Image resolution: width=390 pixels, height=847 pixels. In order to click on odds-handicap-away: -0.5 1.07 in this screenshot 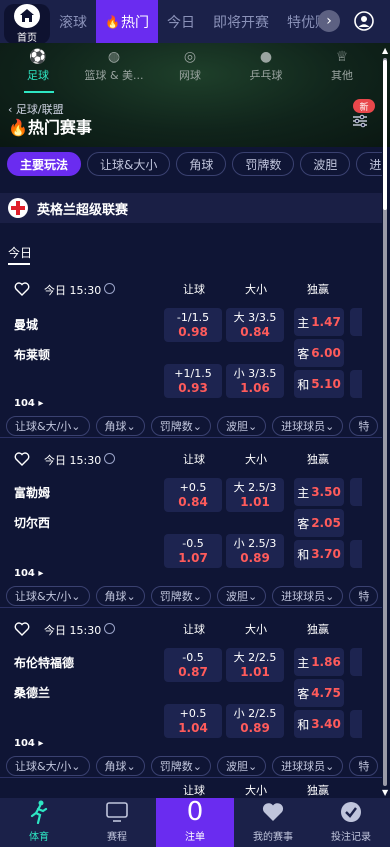, I will do `click(193, 551)`.